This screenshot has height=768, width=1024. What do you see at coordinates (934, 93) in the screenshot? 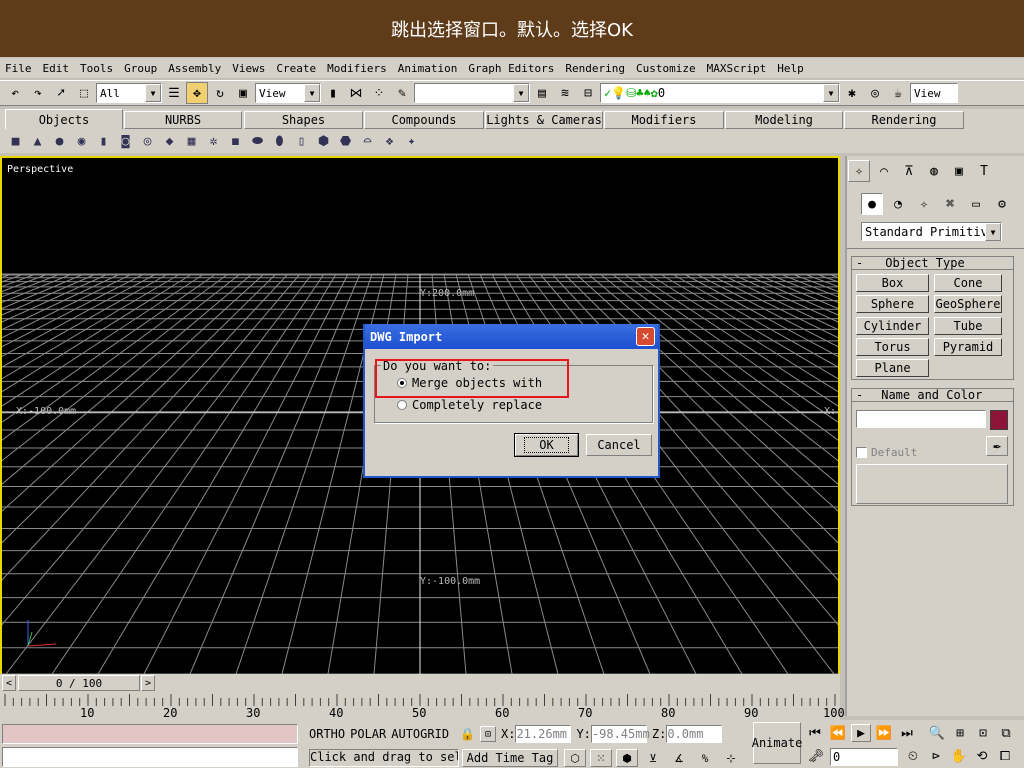
I see `render-view-dropdown: View` at bounding box center [934, 93].